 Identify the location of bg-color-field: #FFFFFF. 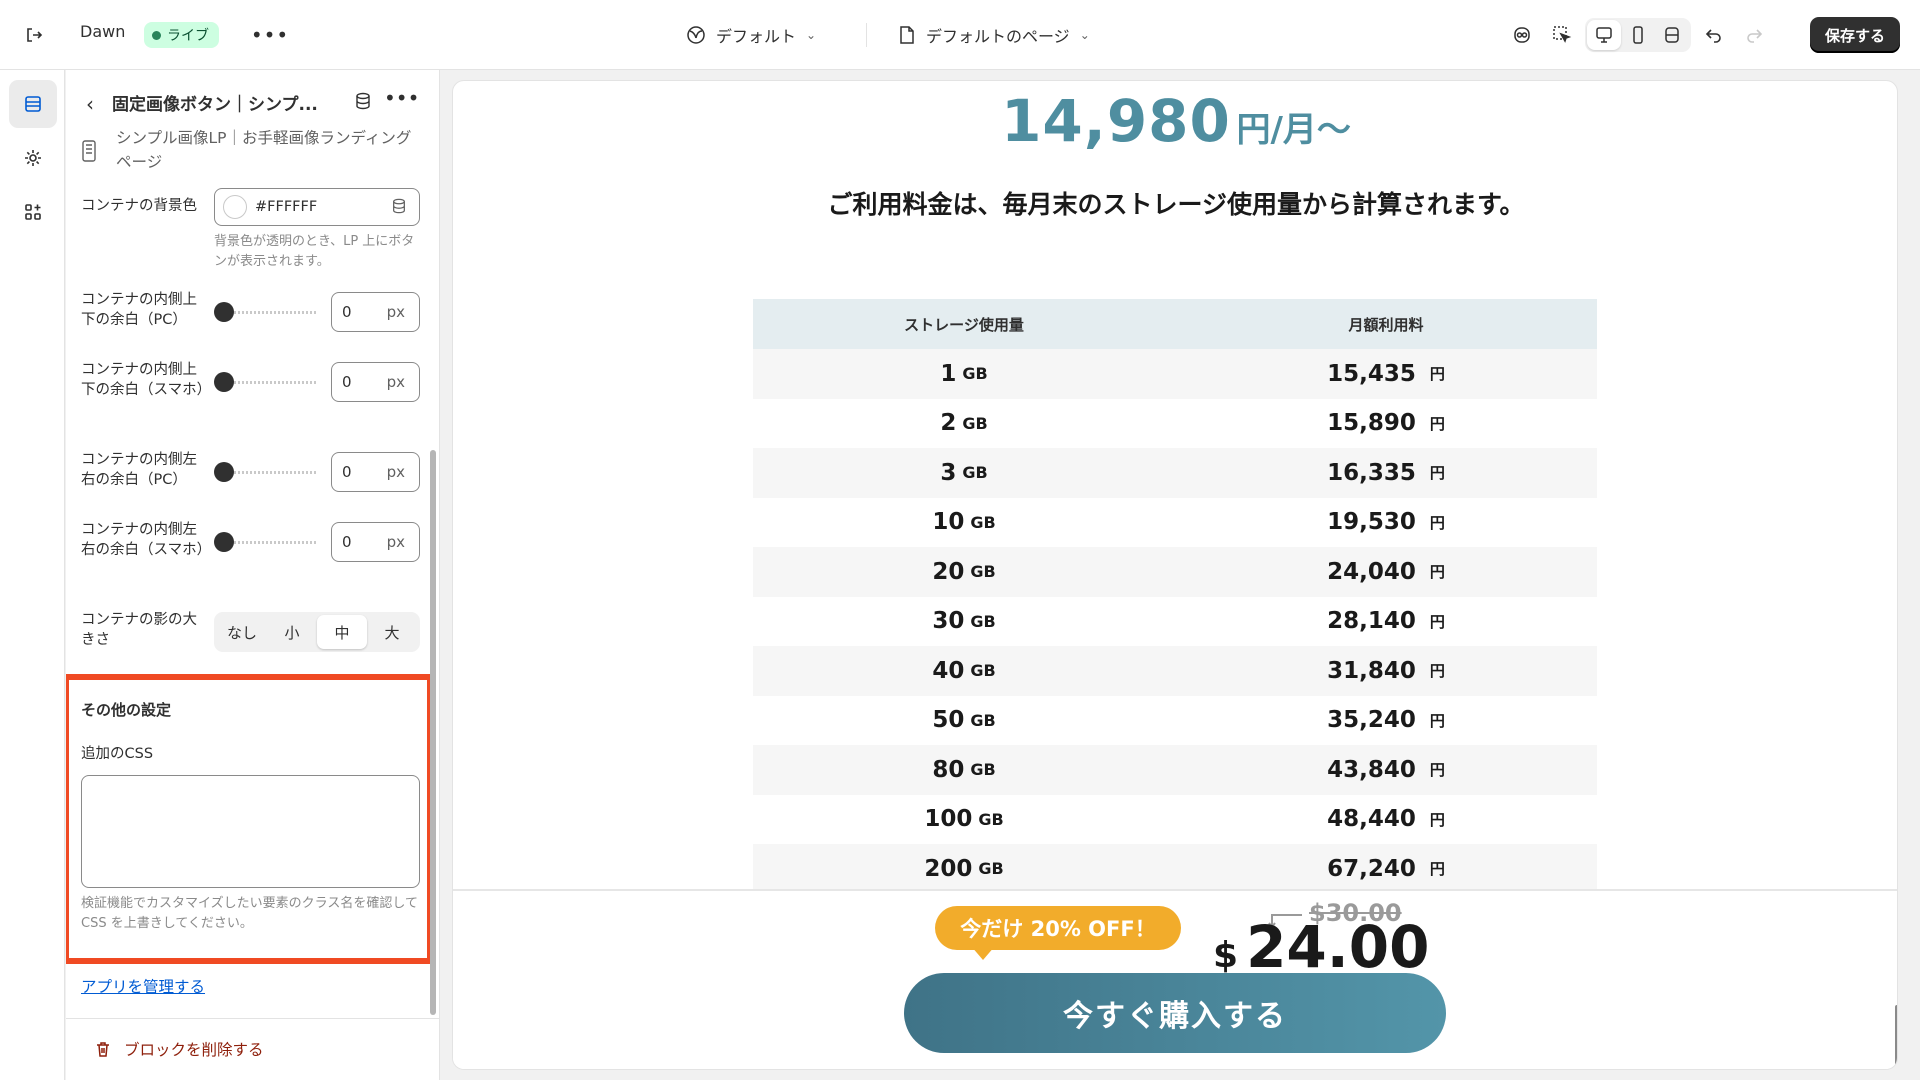
(317, 207).